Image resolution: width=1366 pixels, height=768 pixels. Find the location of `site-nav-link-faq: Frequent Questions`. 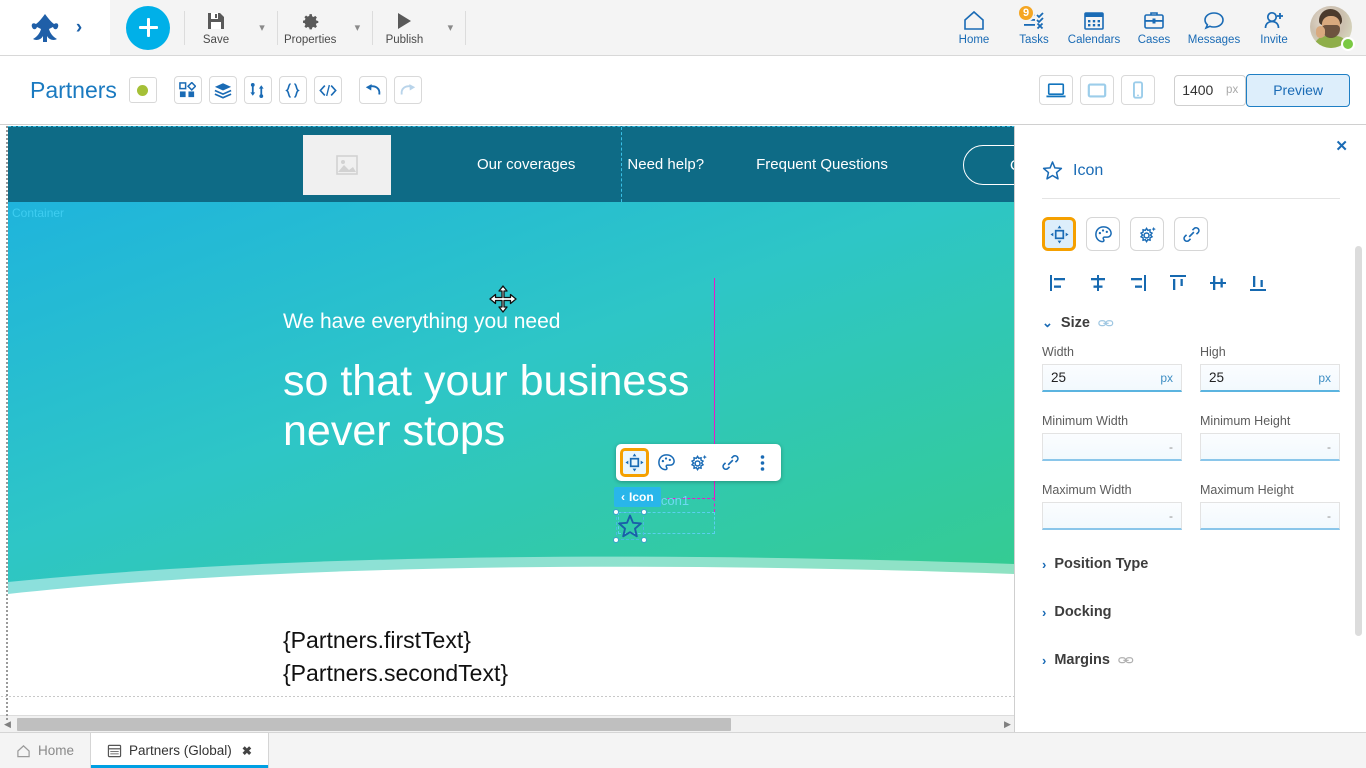

site-nav-link-faq: Frequent Questions is located at coordinates (822, 164).